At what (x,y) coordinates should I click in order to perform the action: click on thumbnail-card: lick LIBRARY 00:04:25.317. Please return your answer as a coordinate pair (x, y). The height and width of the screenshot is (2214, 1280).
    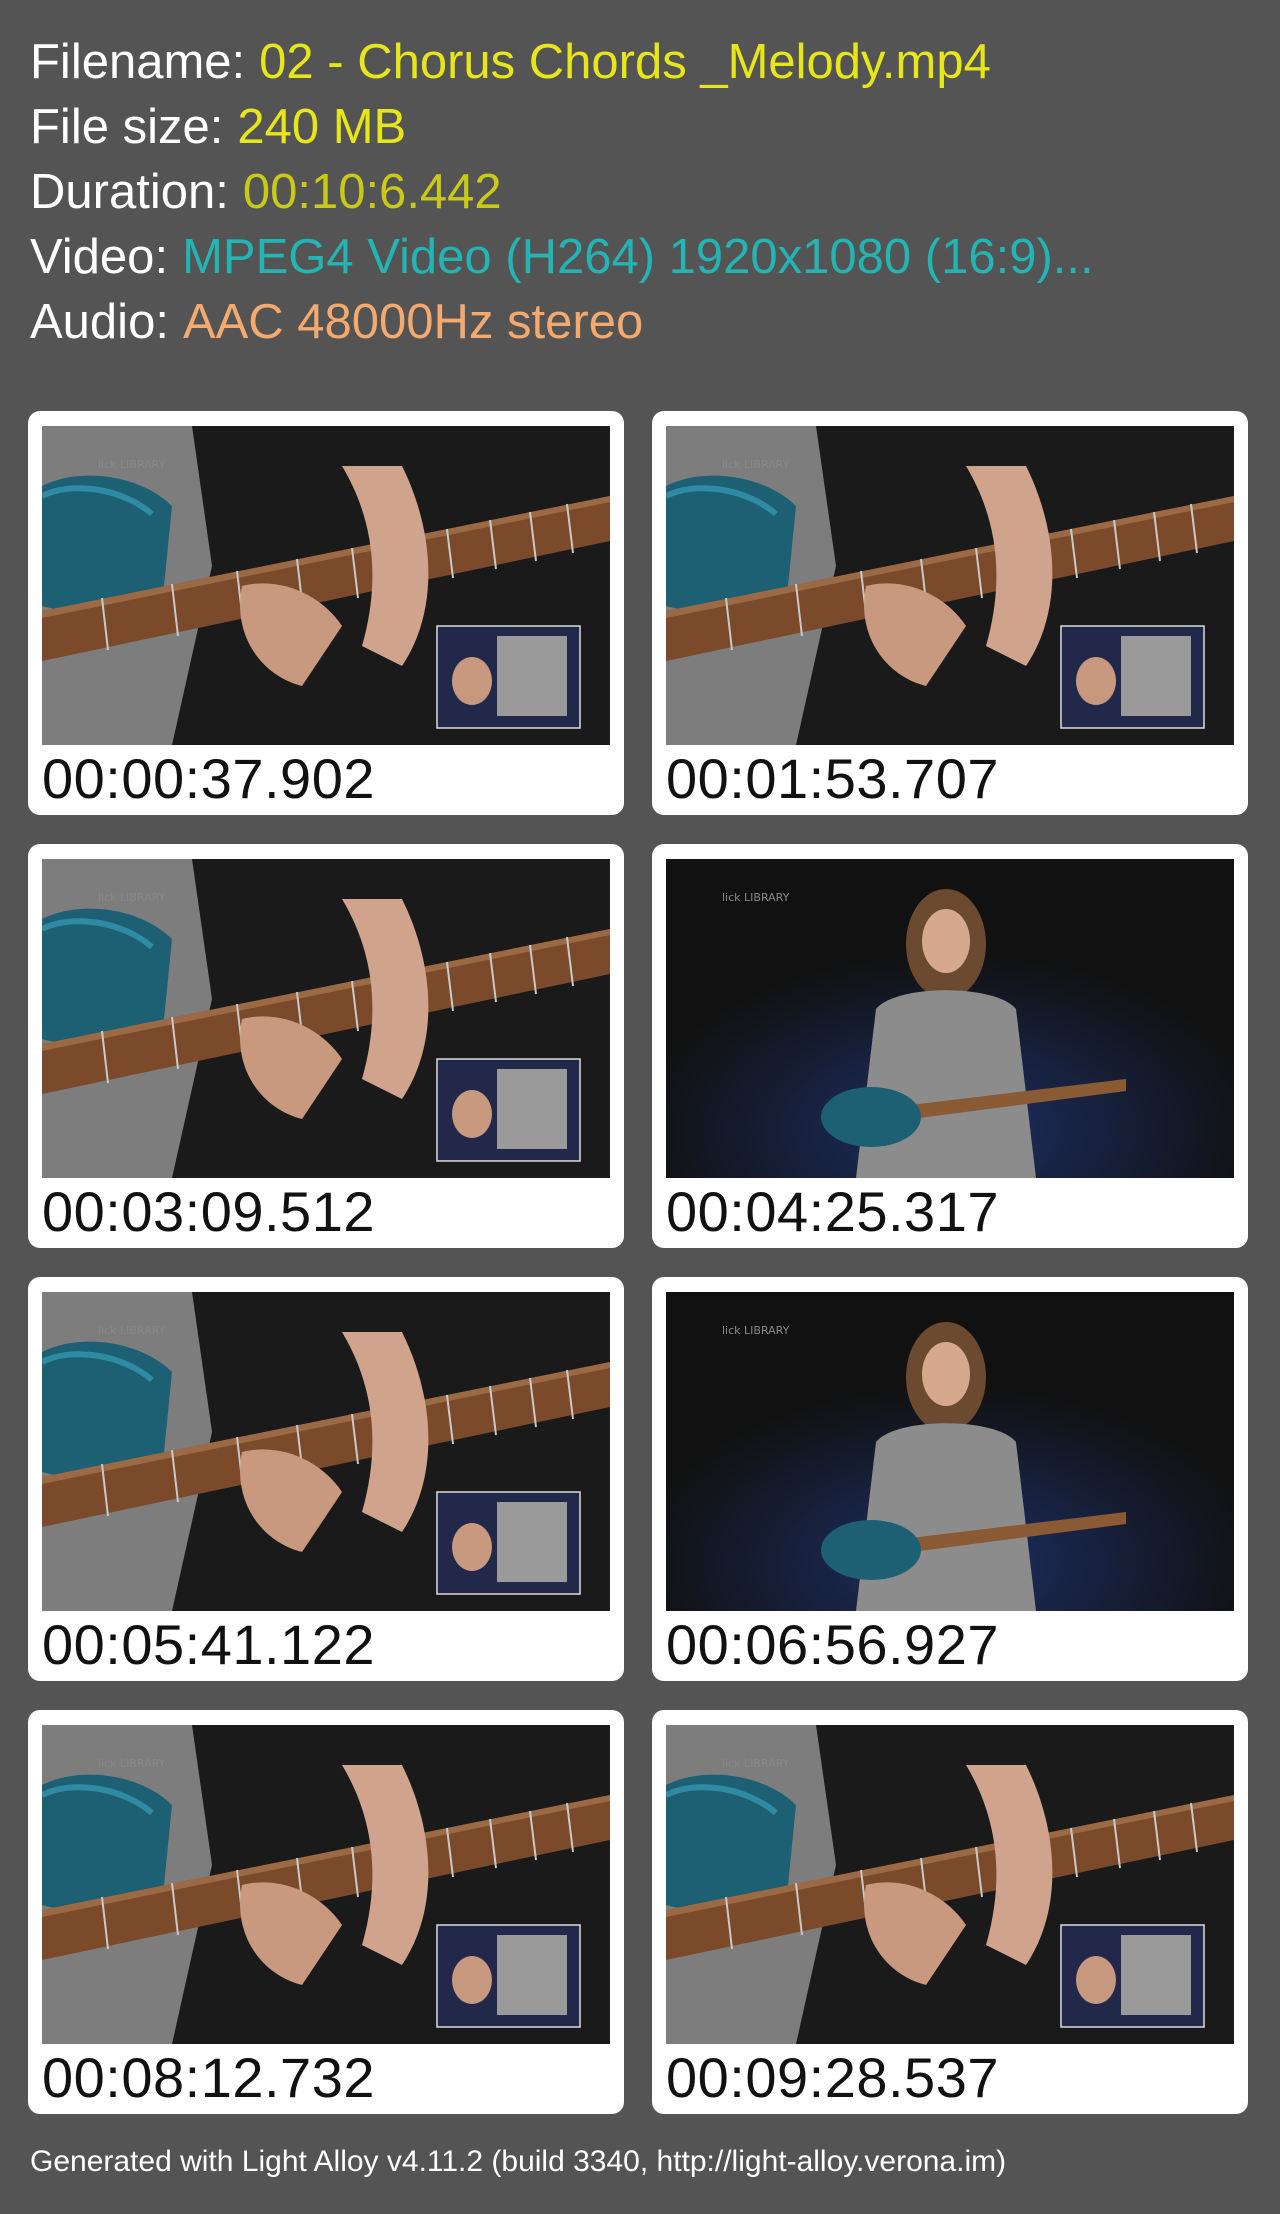
    Looking at the image, I should click on (950, 1046).